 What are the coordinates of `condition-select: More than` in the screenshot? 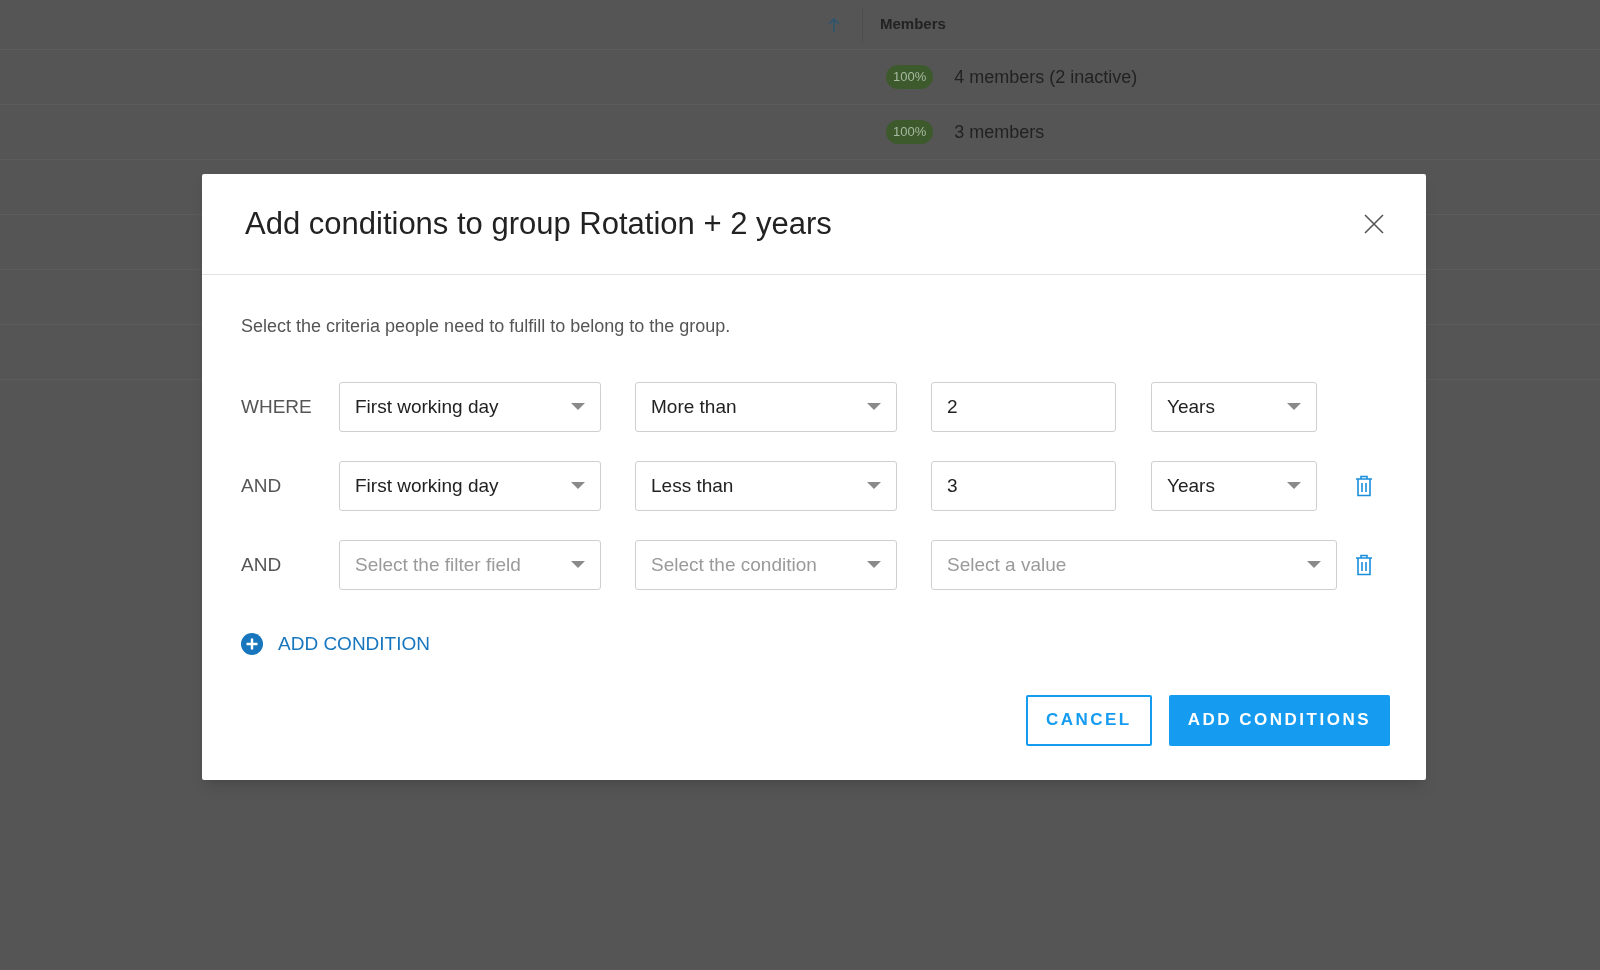 It's located at (766, 407).